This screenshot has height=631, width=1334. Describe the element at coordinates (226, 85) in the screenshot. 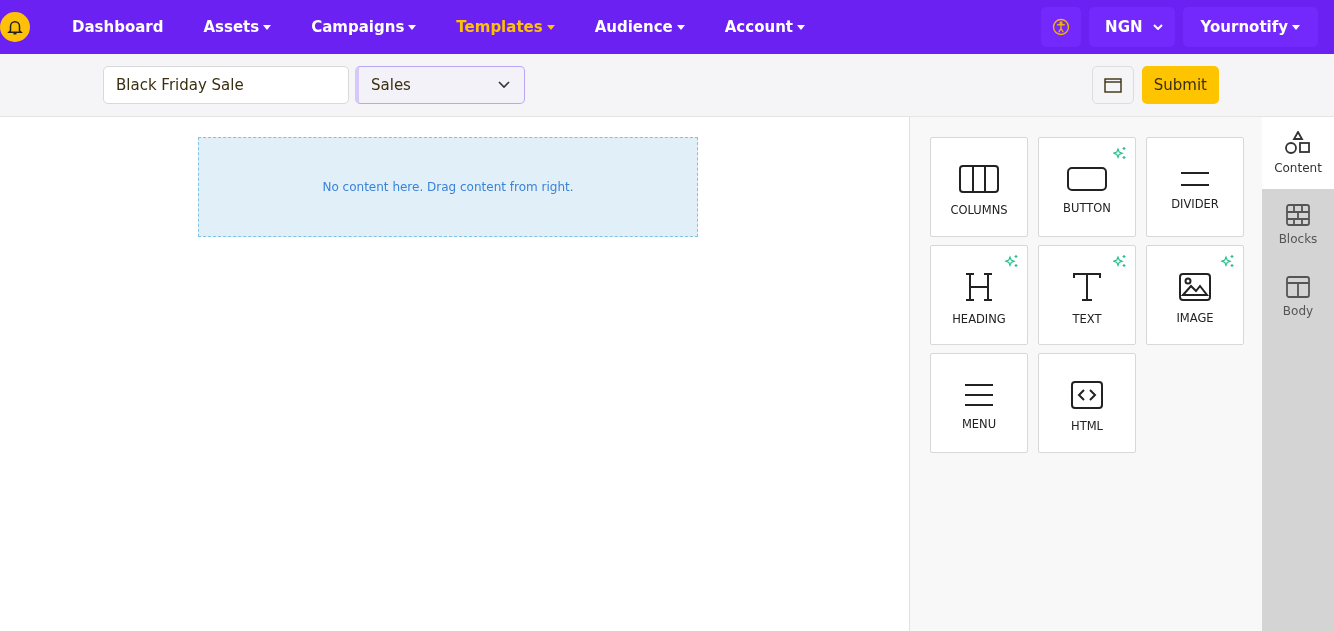

I see `template-name-field: Black Friday Sale` at that location.